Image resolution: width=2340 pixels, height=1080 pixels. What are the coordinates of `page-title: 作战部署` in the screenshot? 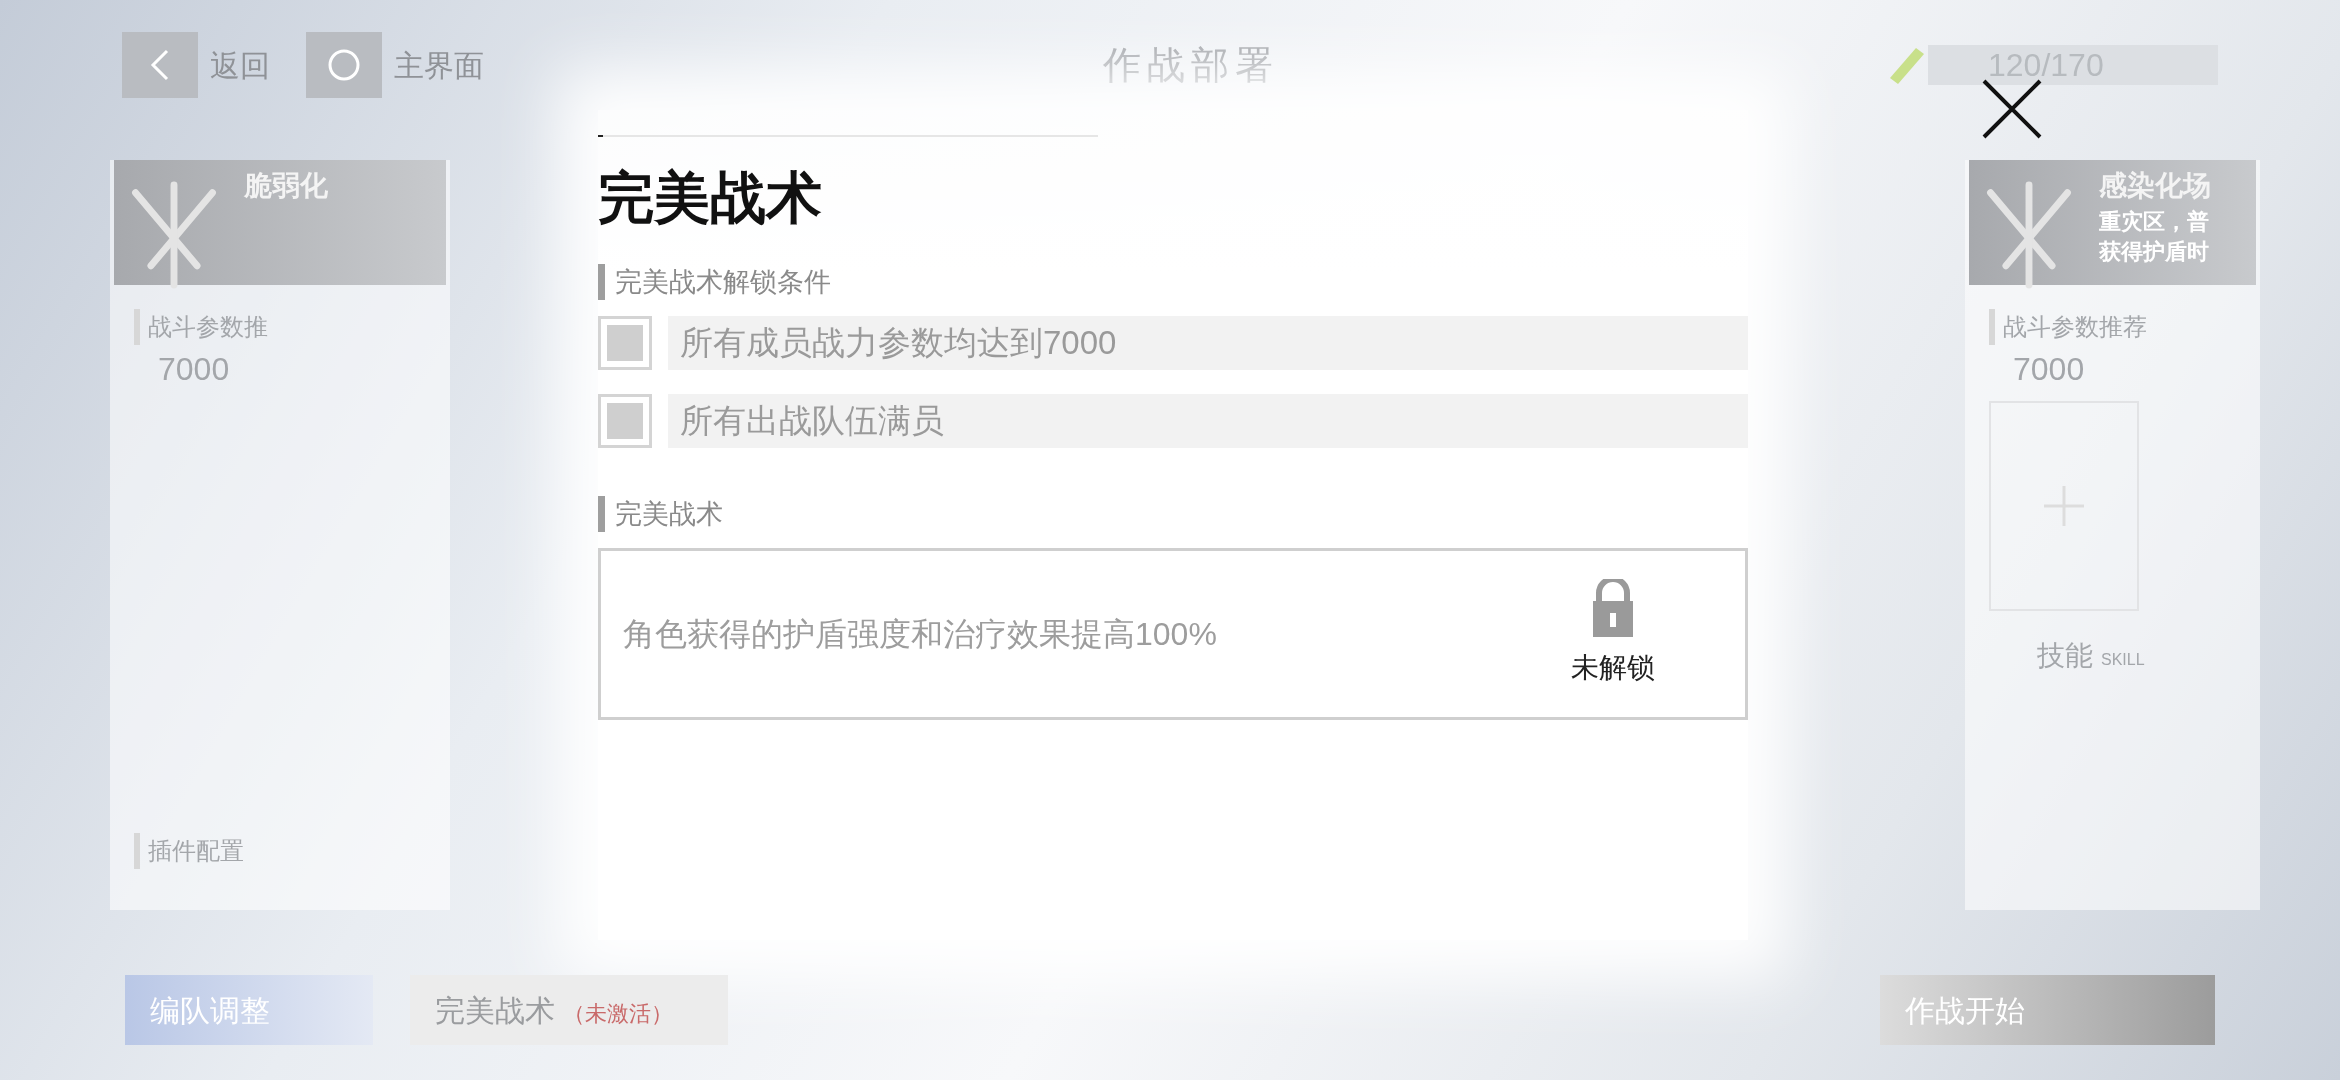 It's located at (1191, 65).